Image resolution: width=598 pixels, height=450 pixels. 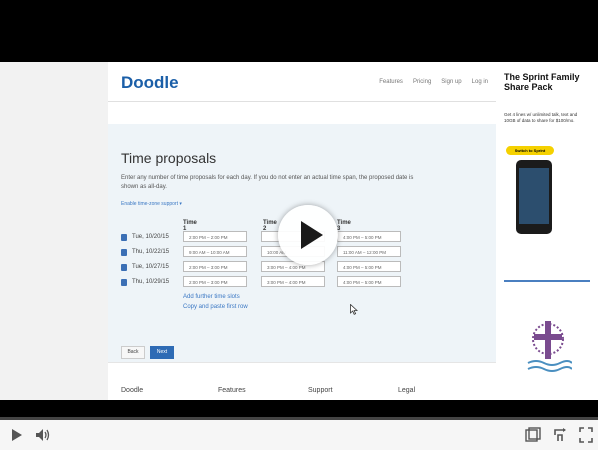 I want to click on phone-screen, so click(x=534, y=196).